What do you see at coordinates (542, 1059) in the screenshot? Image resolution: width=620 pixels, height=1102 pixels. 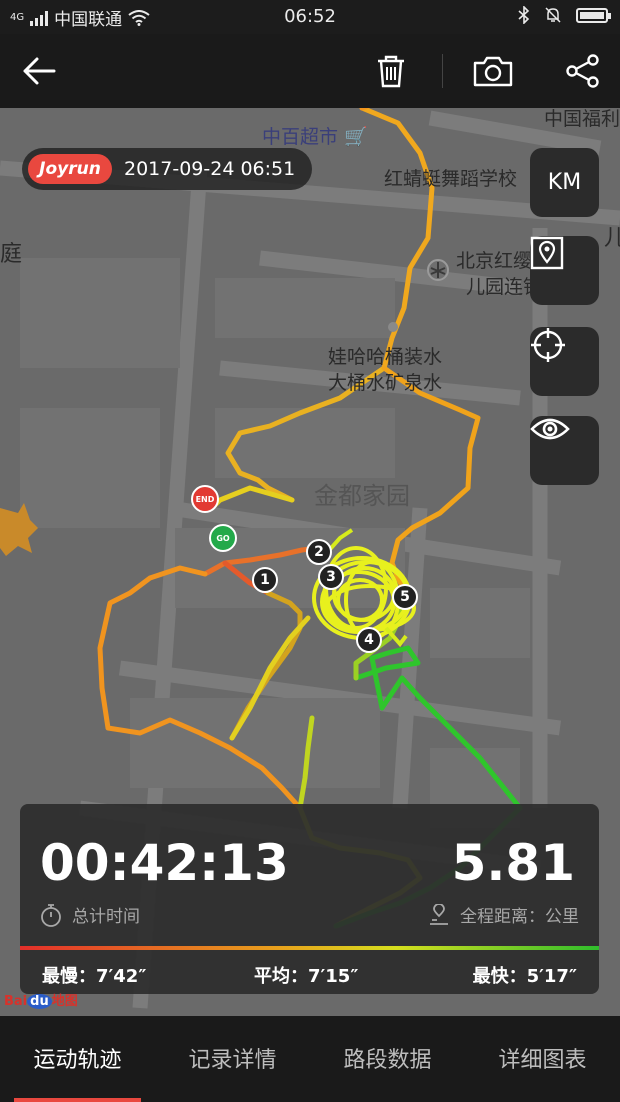 I see `tab-detailed-charts: 详细图表` at bounding box center [542, 1059].